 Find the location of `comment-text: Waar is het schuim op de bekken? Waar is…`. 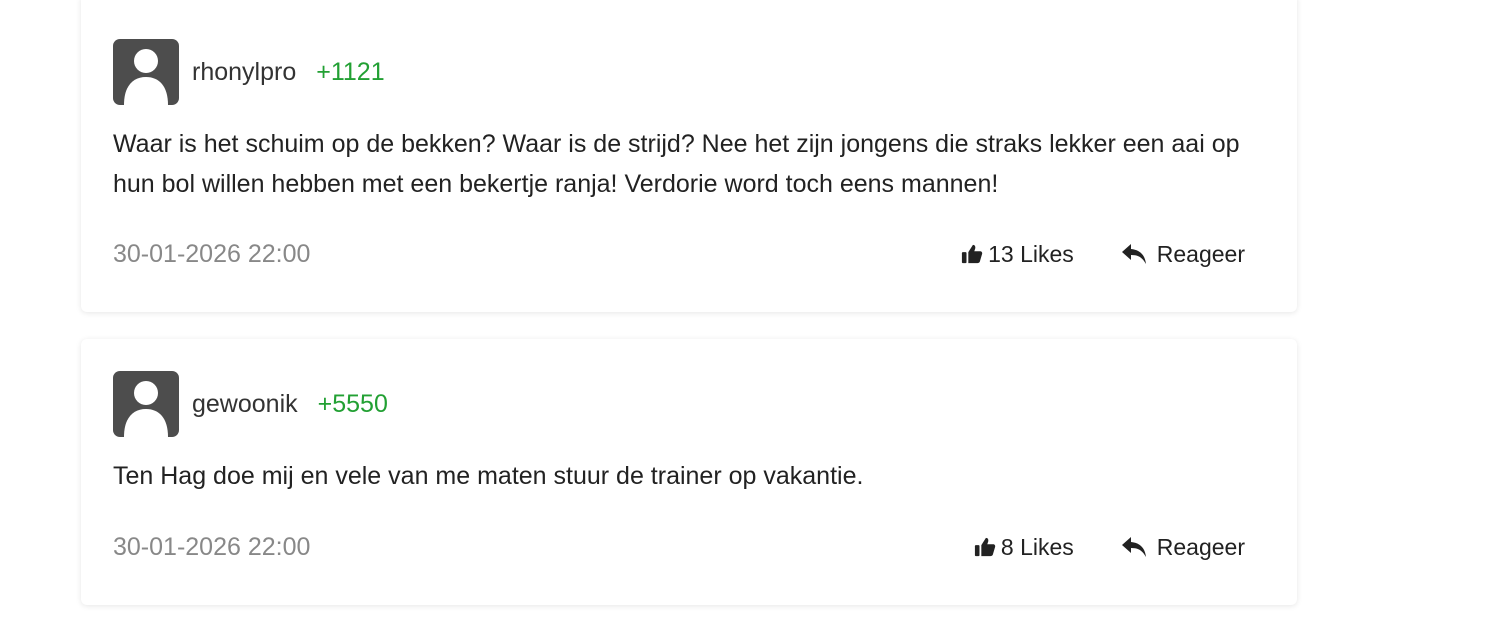

comment-text: Waar is het schuim op de bekken? Waar is… is located at coordinates (676, 164).